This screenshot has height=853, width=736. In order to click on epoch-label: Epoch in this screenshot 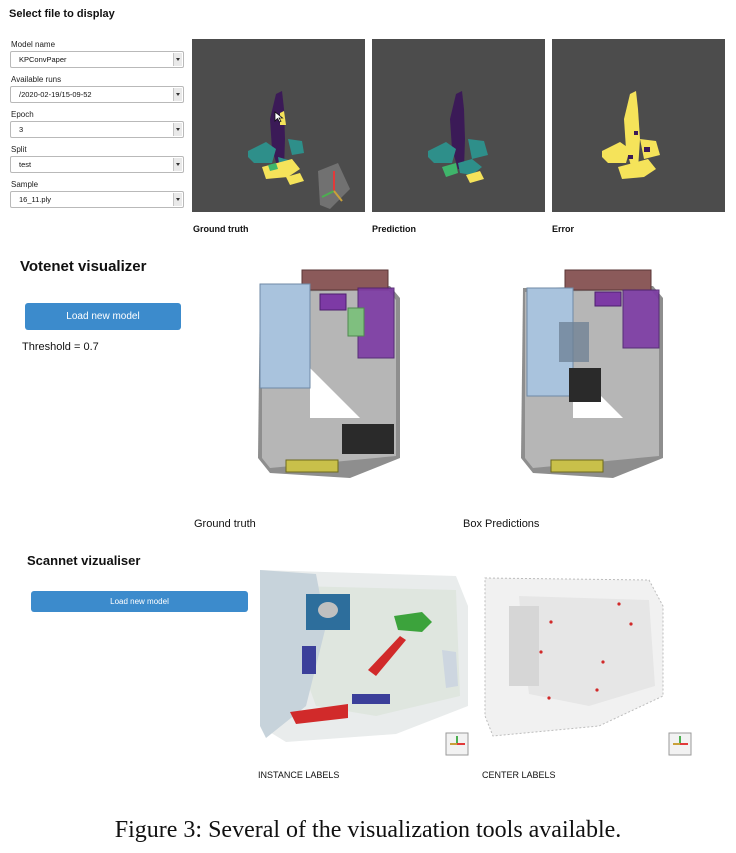, I will do `click(22, 114)`.